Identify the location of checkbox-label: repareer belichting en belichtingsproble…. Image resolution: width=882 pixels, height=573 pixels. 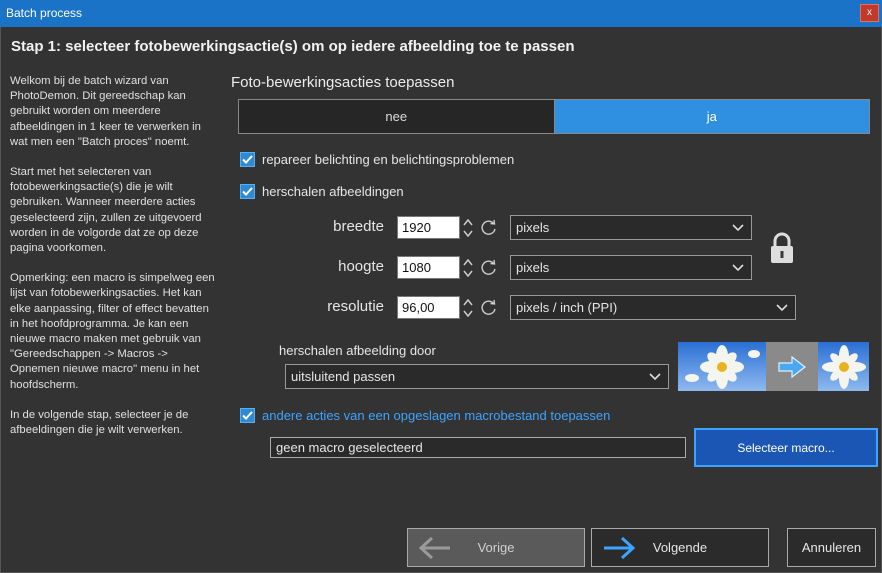
(388, 159).